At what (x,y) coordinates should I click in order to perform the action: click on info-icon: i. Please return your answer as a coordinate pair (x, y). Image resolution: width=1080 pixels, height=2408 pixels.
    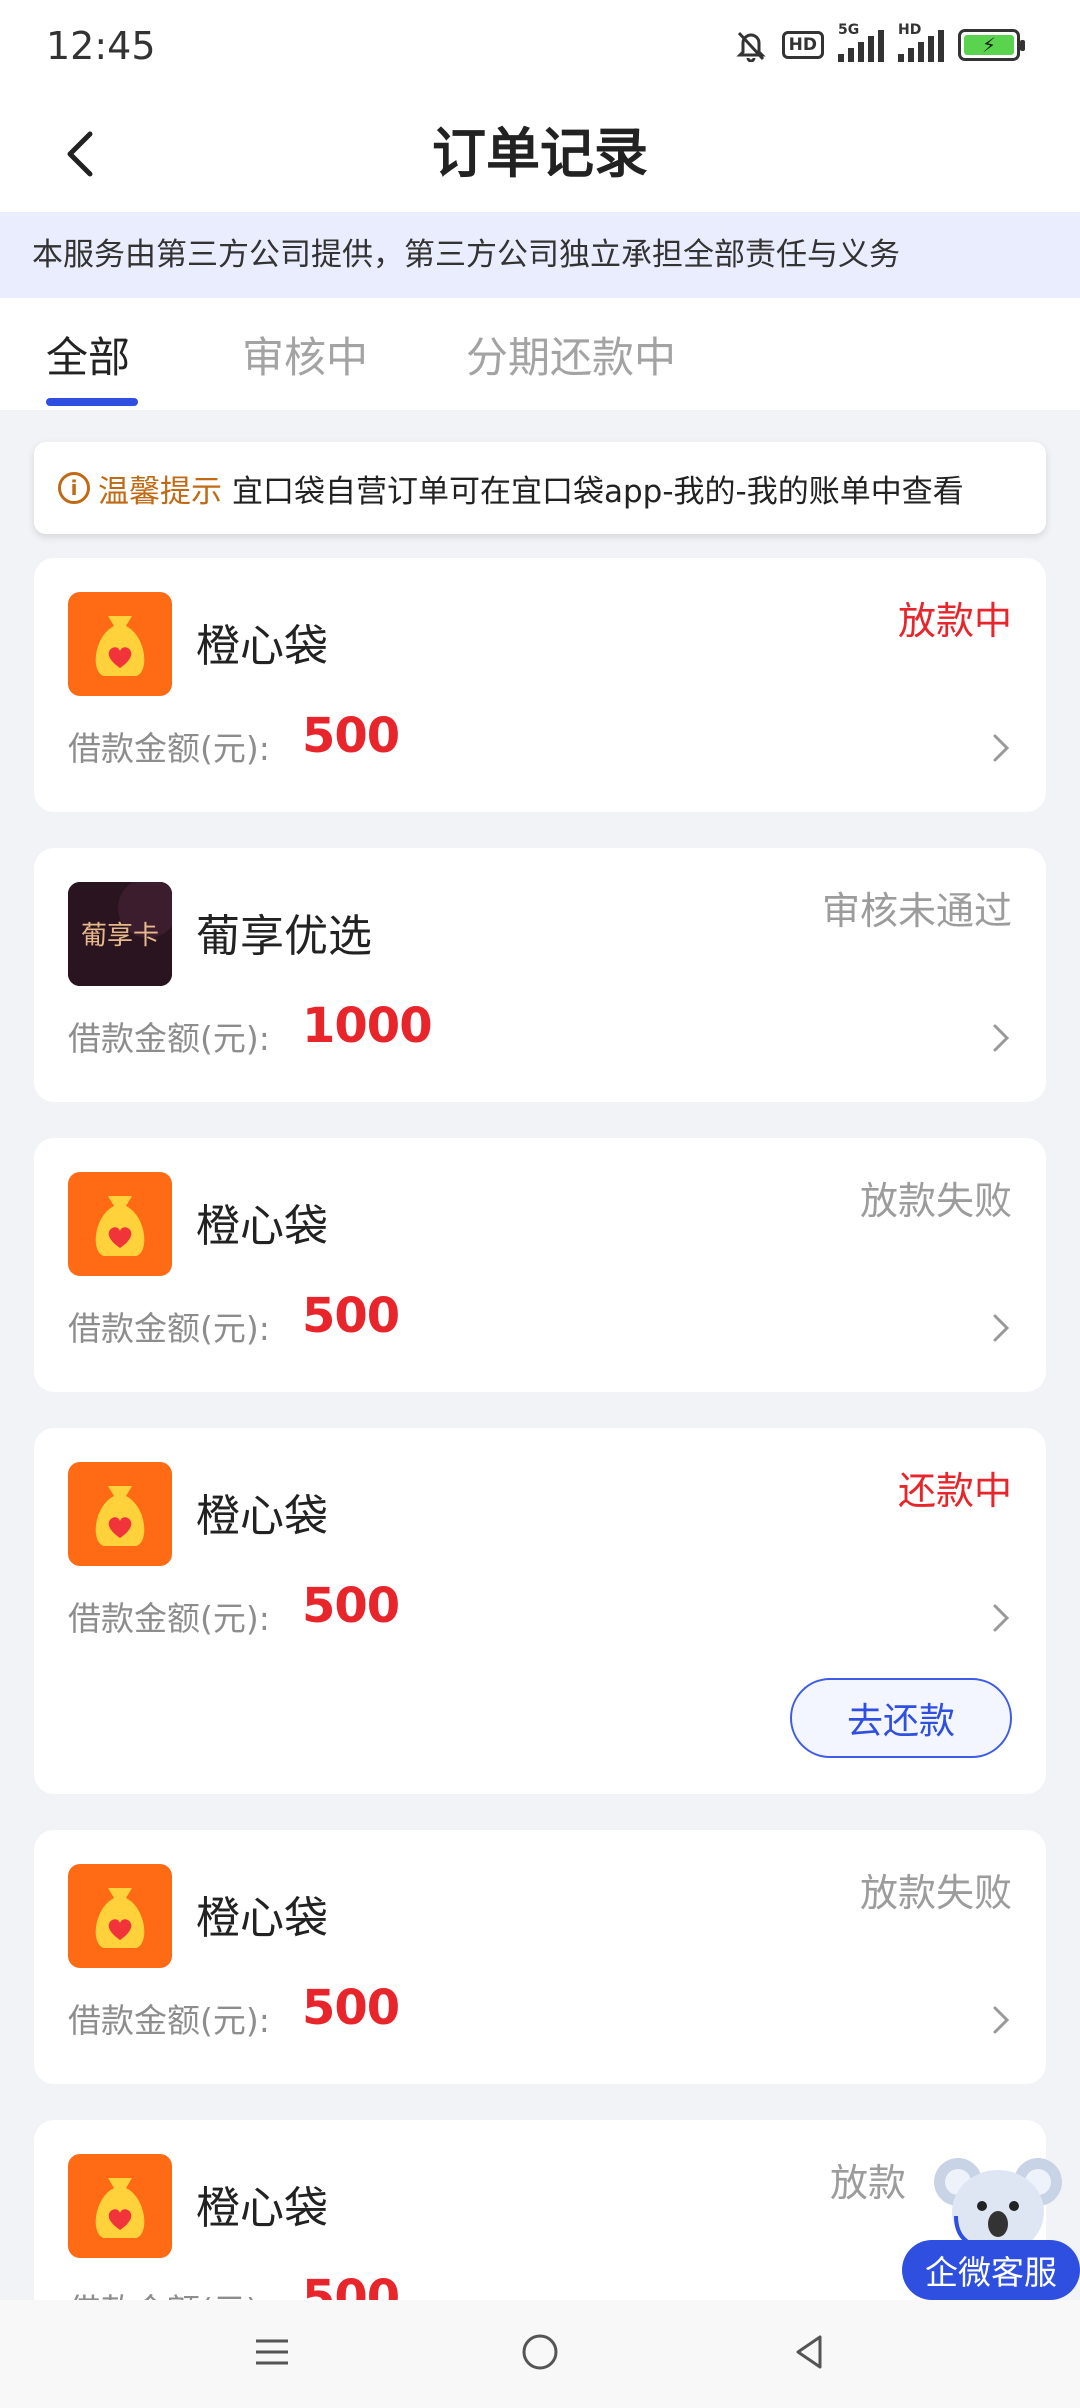
    Looking at the image, I should click on (74, 488).